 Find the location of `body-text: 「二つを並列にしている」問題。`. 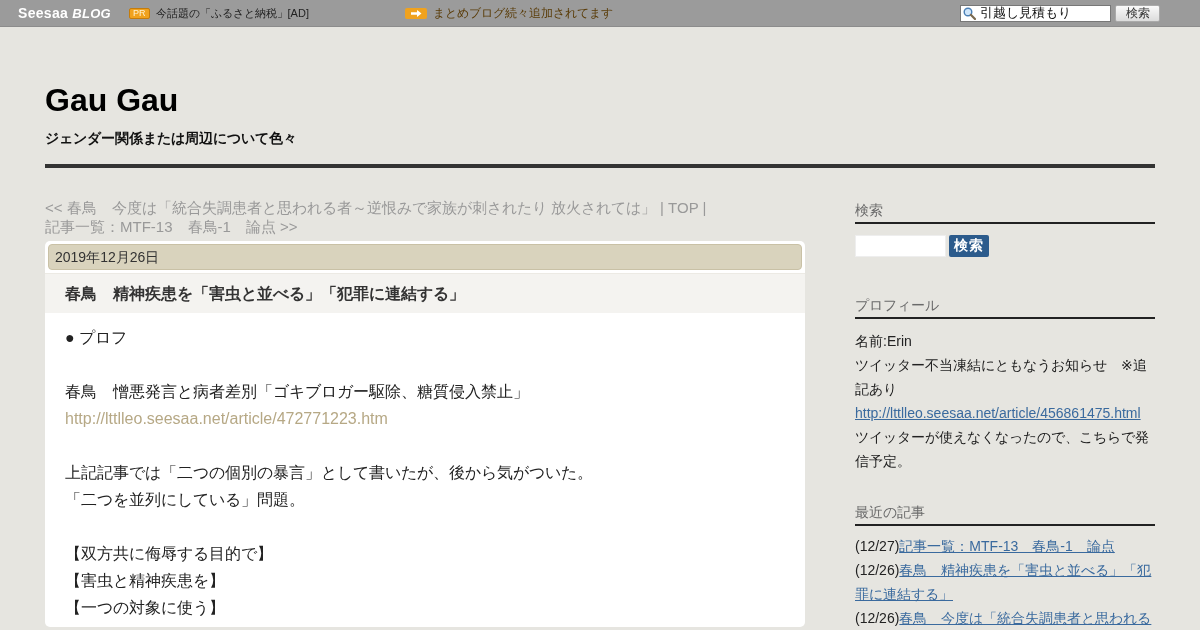

body-text: 「二つを並列にしている」問題。 is located at coordinates (185, 499).